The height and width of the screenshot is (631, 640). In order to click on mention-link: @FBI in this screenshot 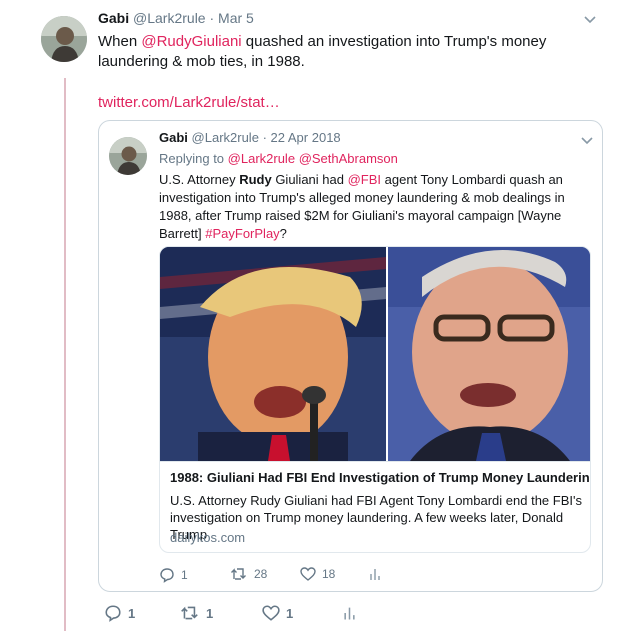, I will do `click(364, 179)`.